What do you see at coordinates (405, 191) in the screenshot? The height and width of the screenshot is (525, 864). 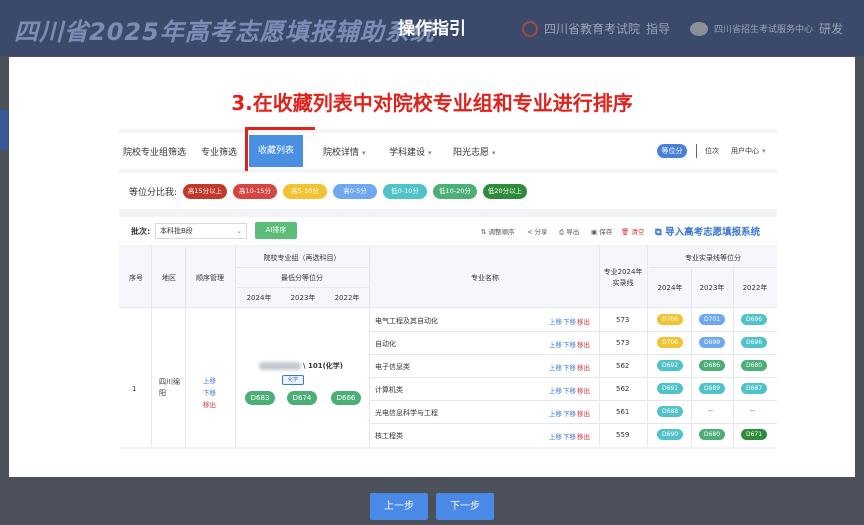 I see `ratio-pill: 低0-10分` at bounding box center [405, 191].